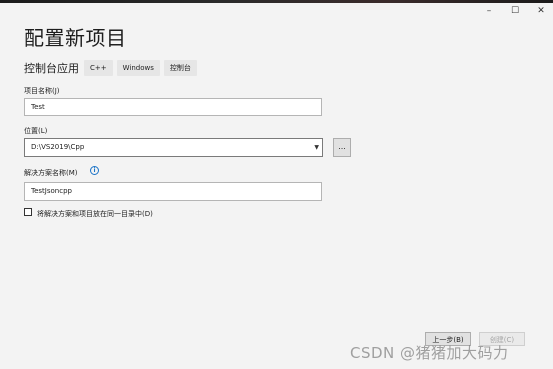  I want to click on tag-language: C++, so click(98, 68).